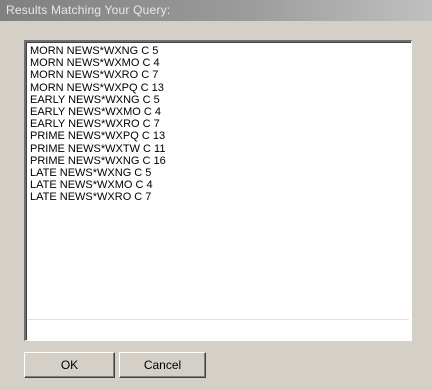 Image resolution: width=432 pixels, height=390 pixels. I want to click on title-bar: Results Matching Your Query:, so click(216, 10).